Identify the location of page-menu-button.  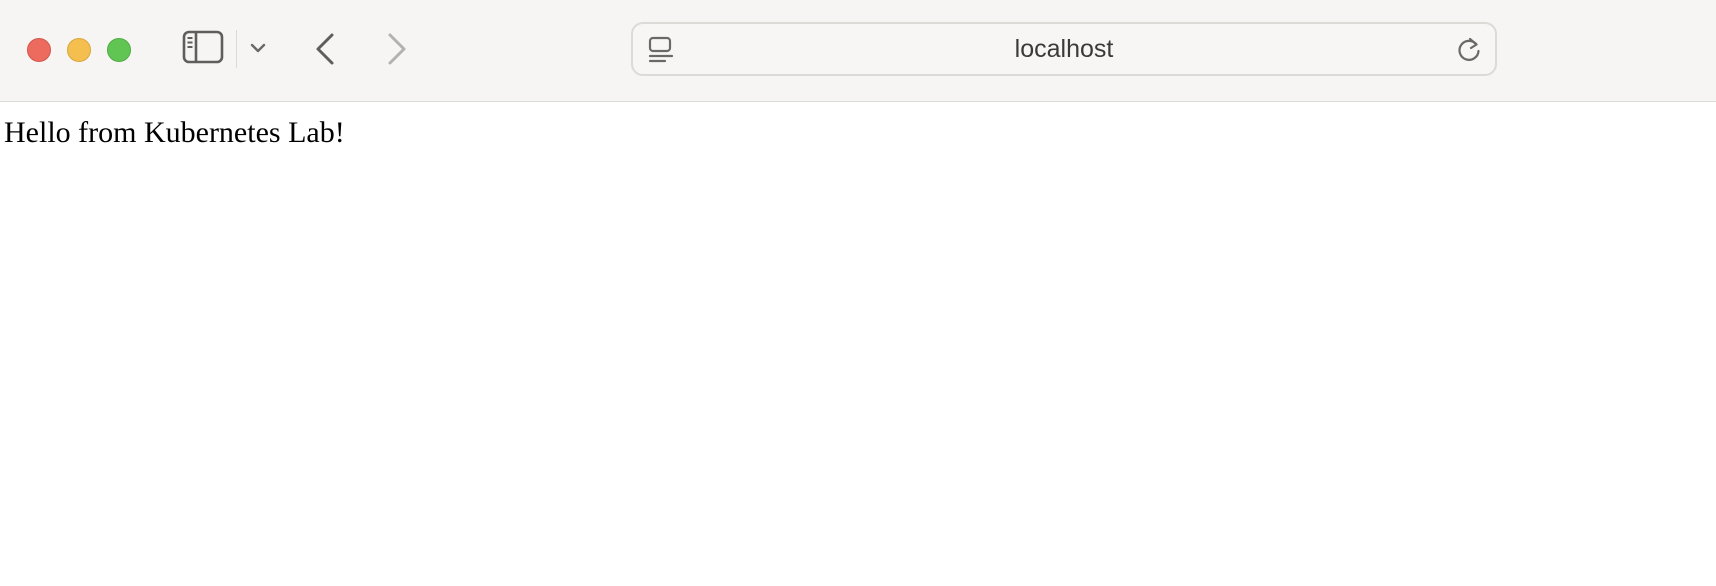
(661, 50).